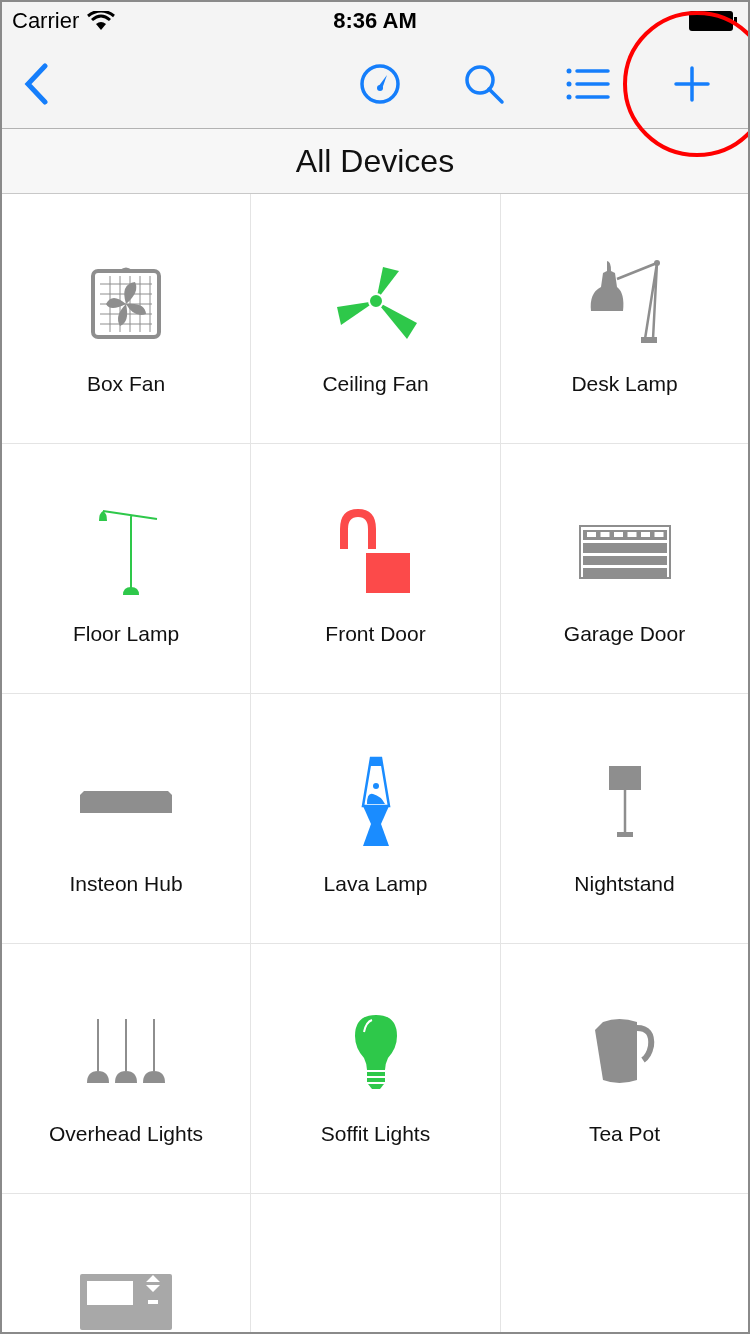 Image resolution: width=750 pixels, height=1334 pixels. I want to click on device-name: Insteon Hub, so click(126, 884).